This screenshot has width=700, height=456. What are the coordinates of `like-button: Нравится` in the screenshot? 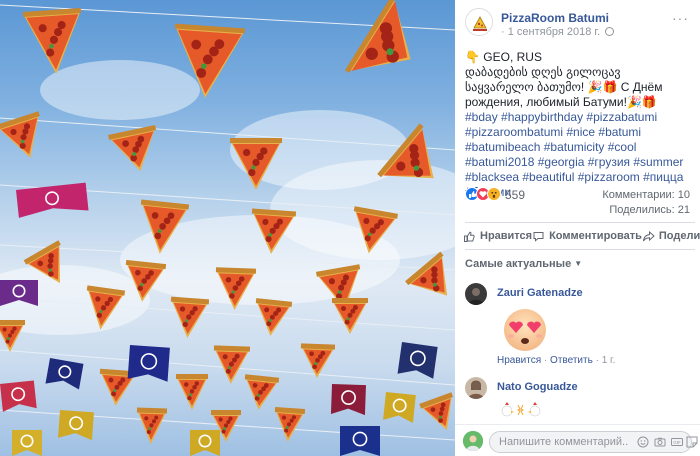 It's located at (497, 236).